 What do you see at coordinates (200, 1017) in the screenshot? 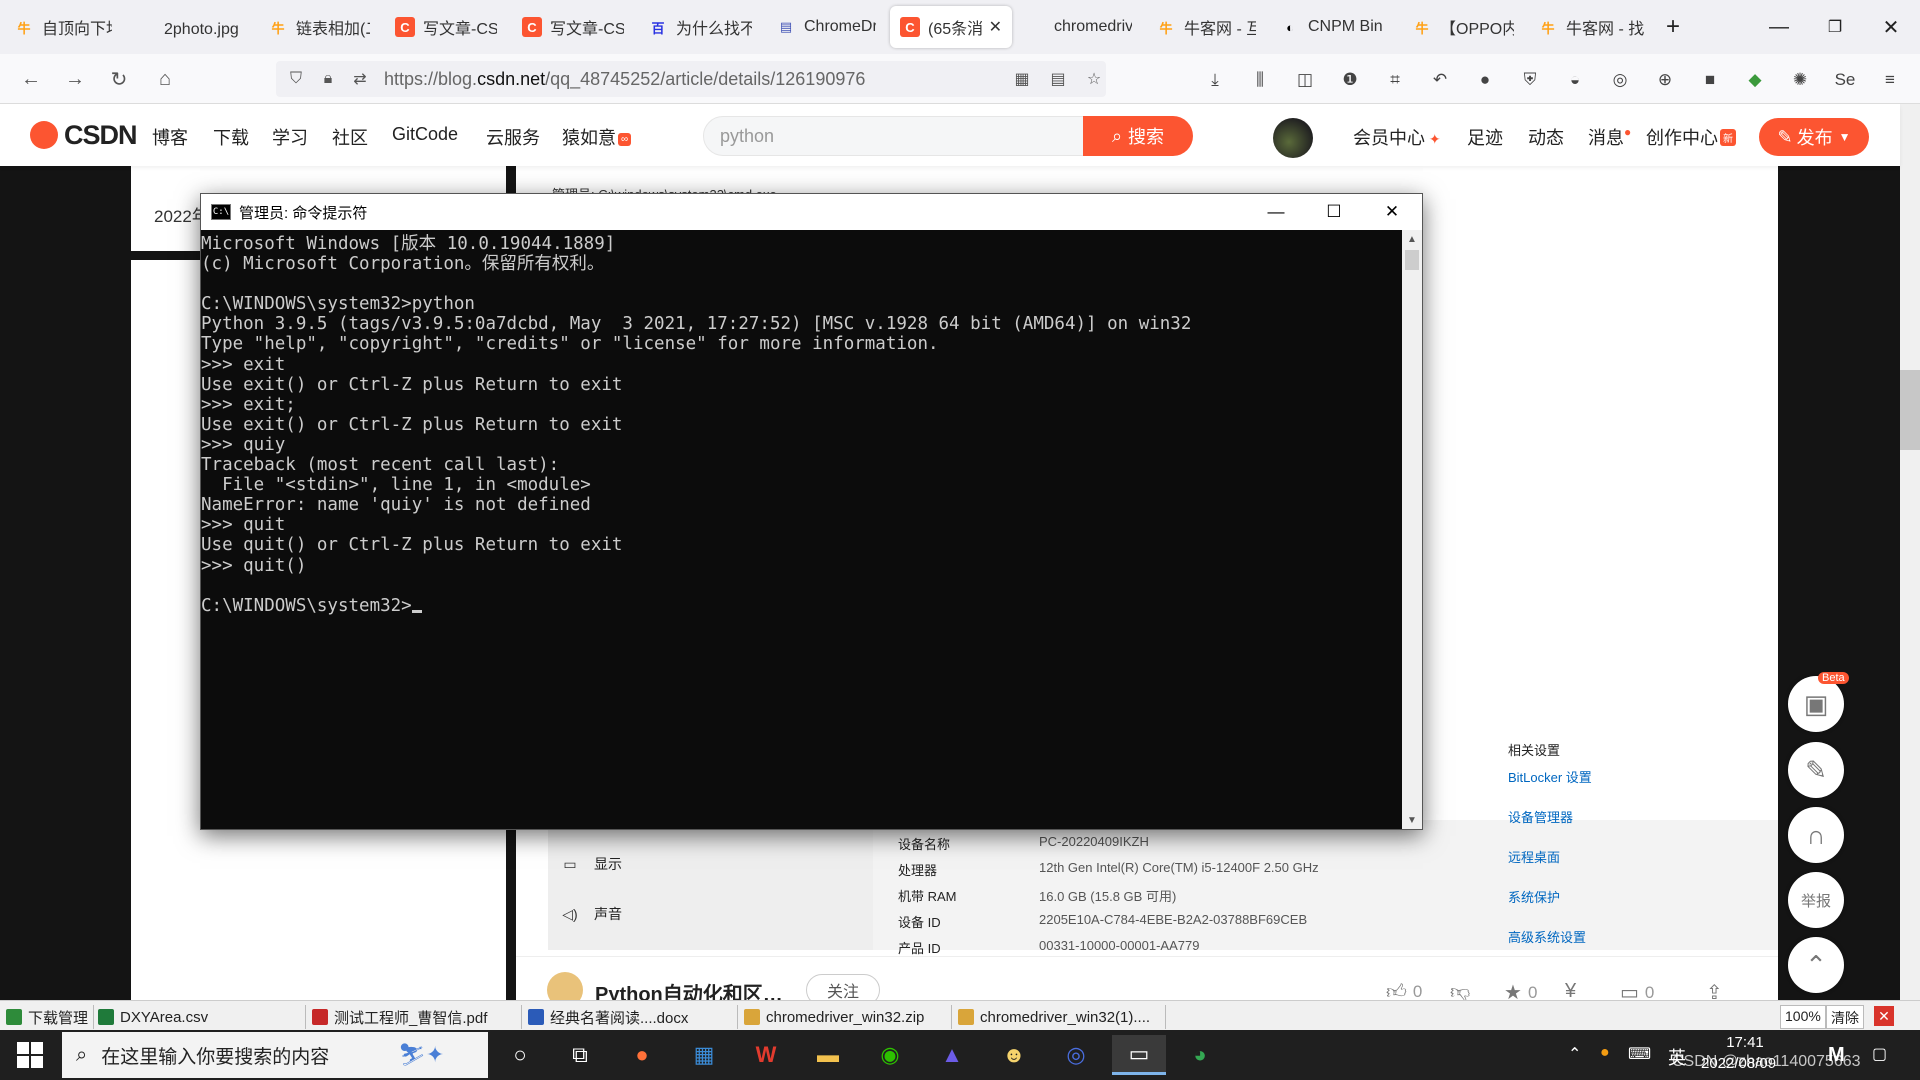
I see `download-item: DXYArea.csv` at bounding box center [200, 1017].